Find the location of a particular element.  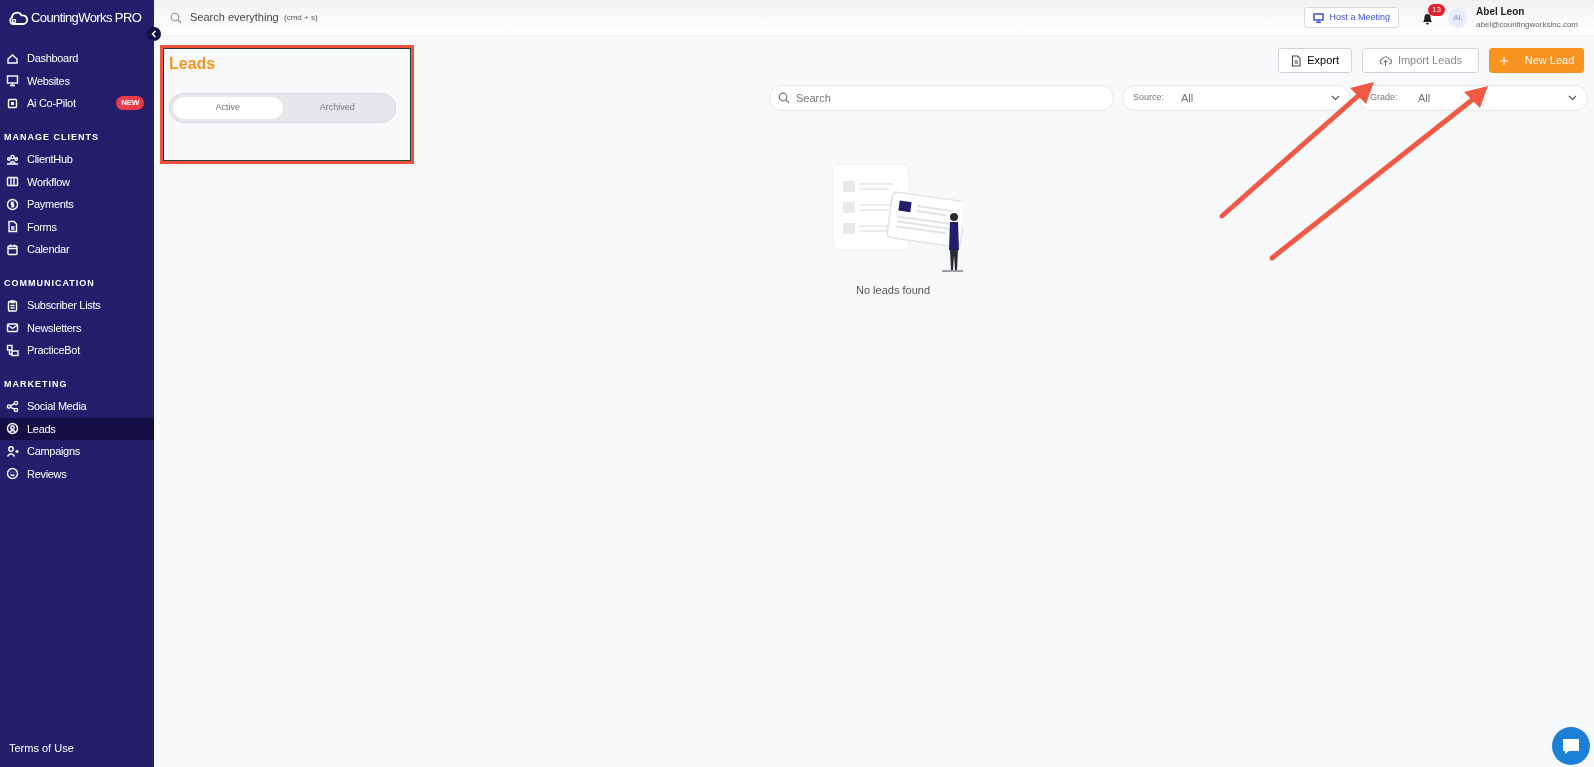

user-name: Abel Leon is located at coordinates (1501, 12).